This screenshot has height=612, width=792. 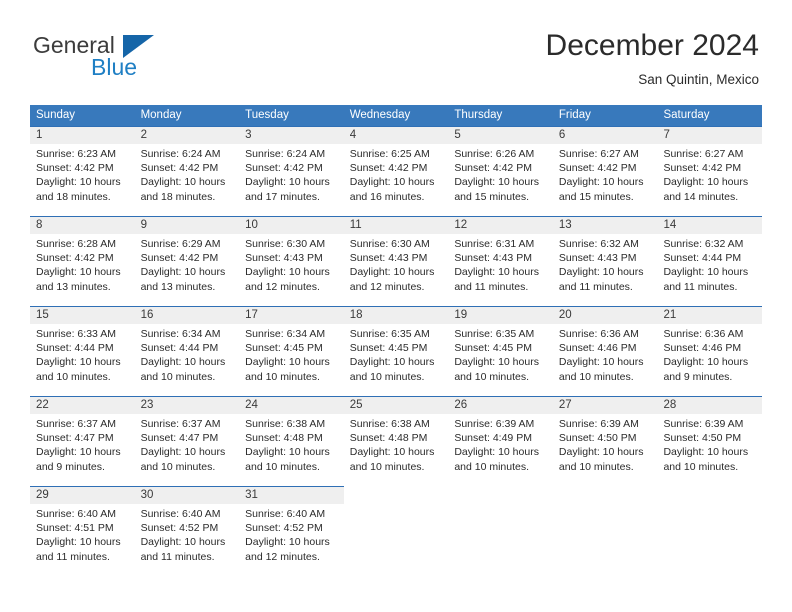 I want to click on day-number-band: 5, so click(x=500, y=135).